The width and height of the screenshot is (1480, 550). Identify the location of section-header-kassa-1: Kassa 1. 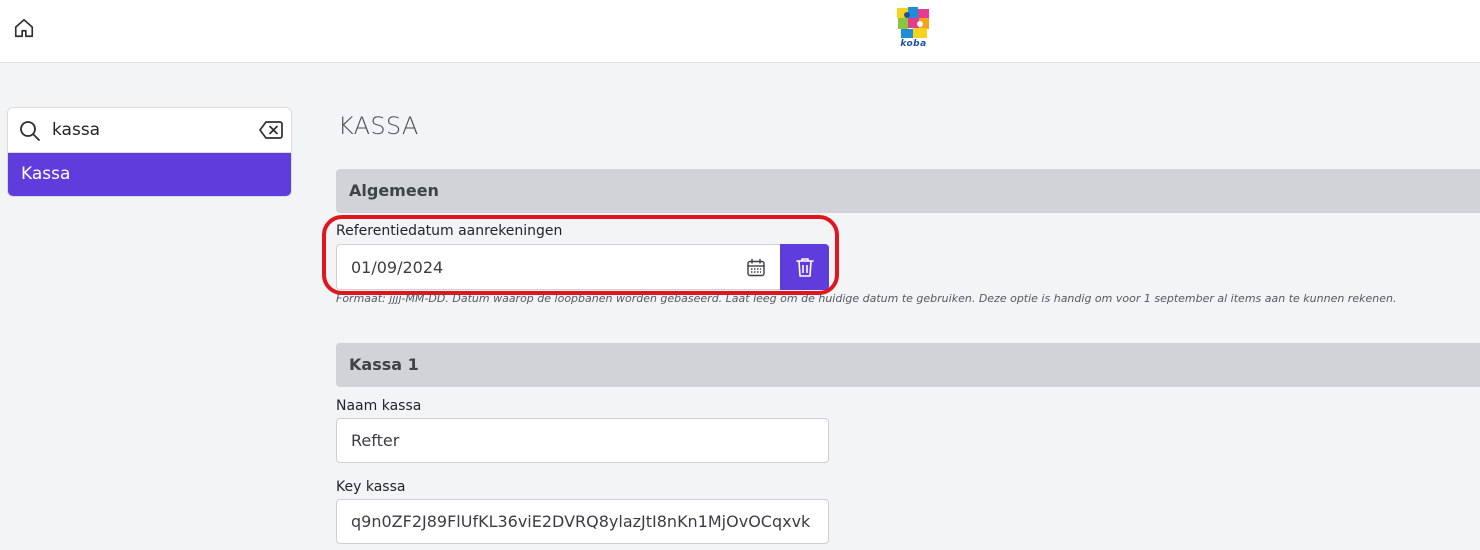
(908, 365).